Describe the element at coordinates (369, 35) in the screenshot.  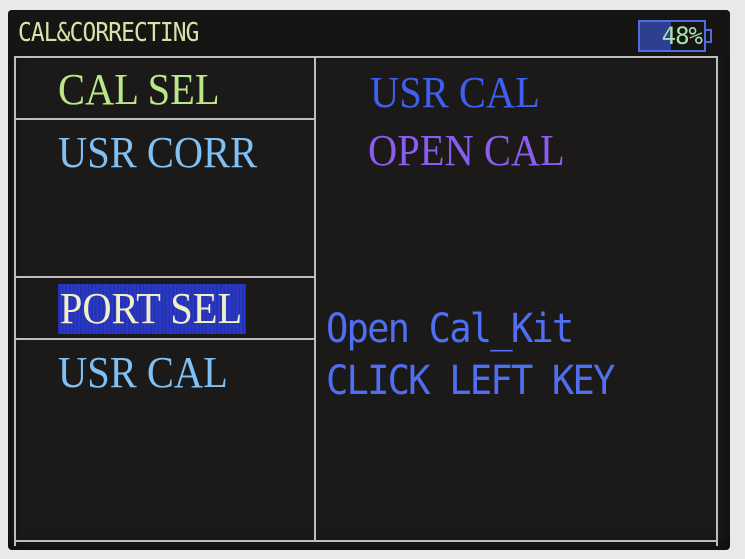
I see `title-bar: CAL&CORRECTING 48%` at that location.